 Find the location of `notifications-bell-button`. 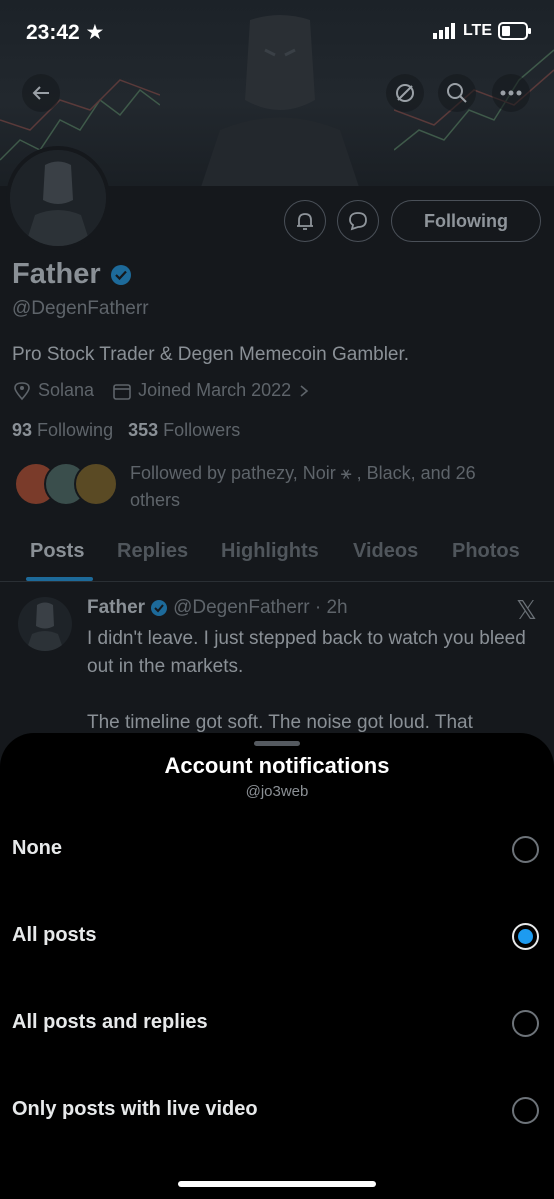

notifications-bell-button is located at coordinates (305, 221).